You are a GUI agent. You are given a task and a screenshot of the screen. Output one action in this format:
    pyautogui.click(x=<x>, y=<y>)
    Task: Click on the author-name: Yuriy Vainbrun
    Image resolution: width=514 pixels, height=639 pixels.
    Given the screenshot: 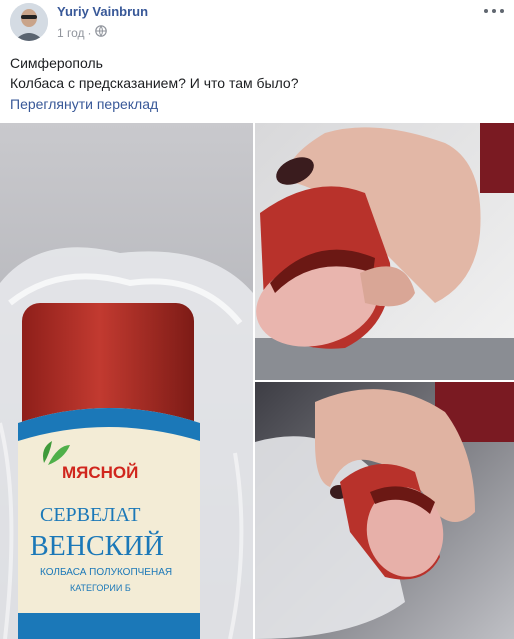 What is the action you would take?
    pyautogui.click(x=102, y=11)
    